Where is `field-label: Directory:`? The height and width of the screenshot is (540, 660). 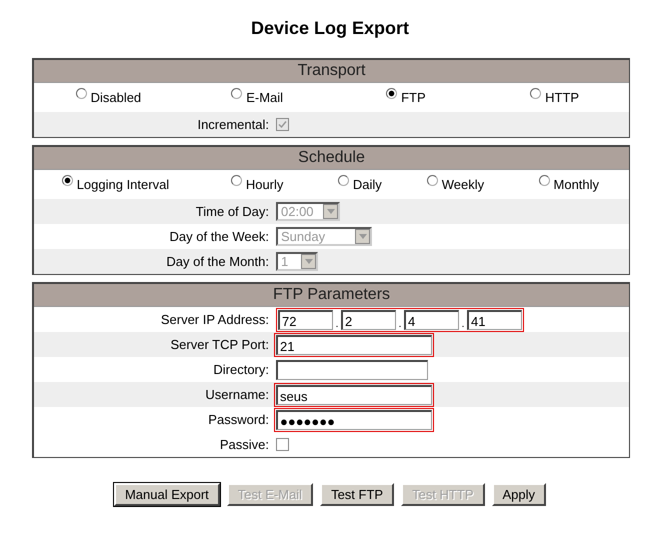
field-label: Directory: is located at coordinates (241, 369).